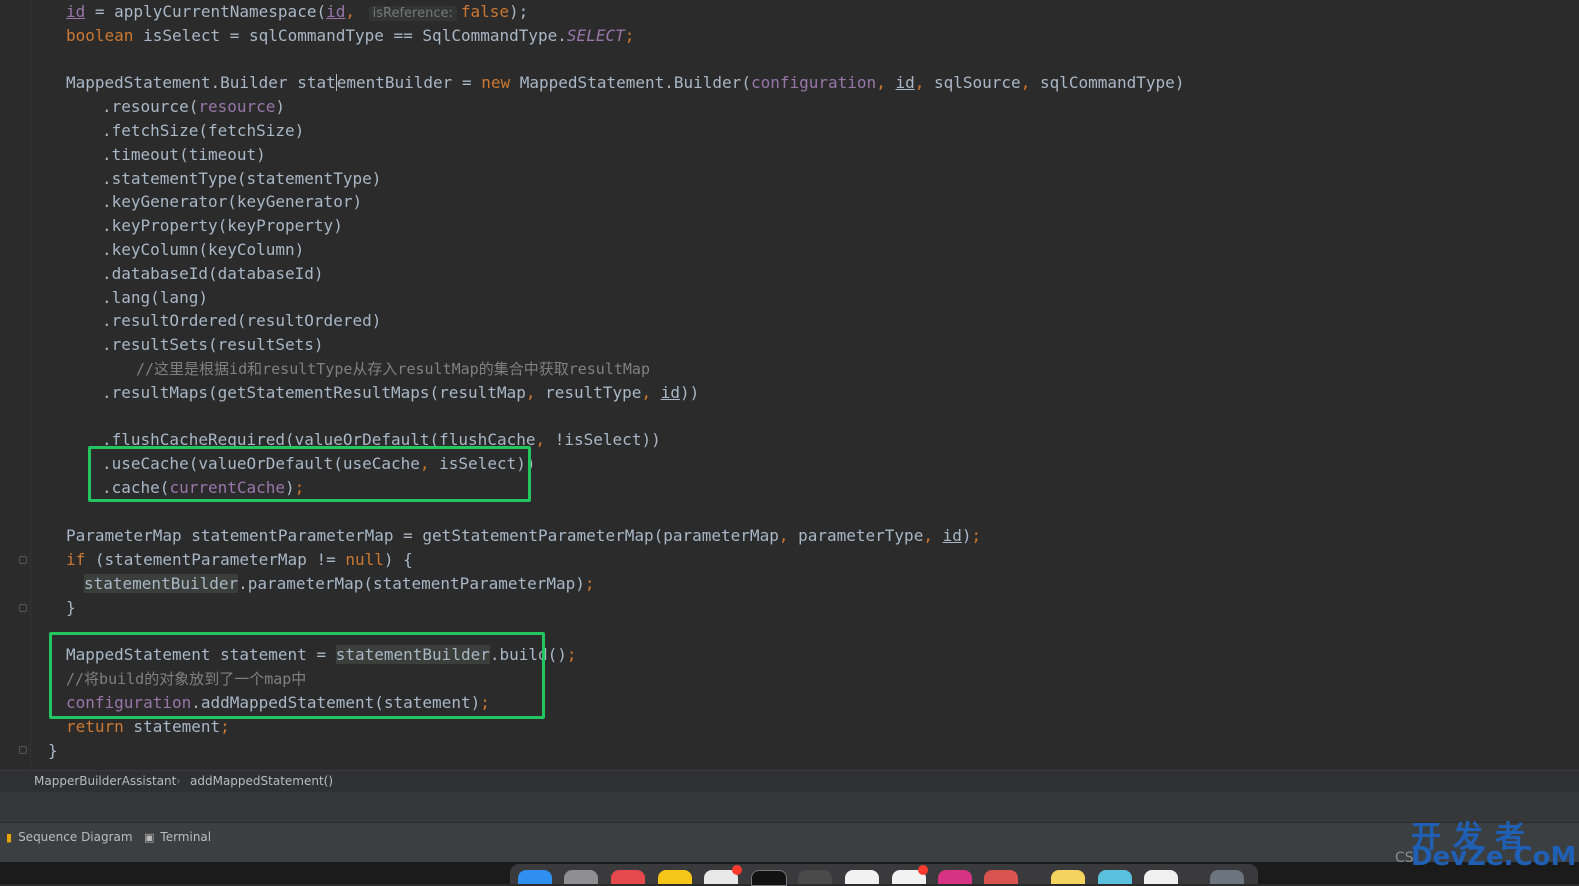 Image resolution: width=1579 pixels, height=886 pixels. What do you see at coordinates (203, 249) in the screenshot?
I see `code-line: .keyColumn(keyColumn)` at bounding box center [203, 249].